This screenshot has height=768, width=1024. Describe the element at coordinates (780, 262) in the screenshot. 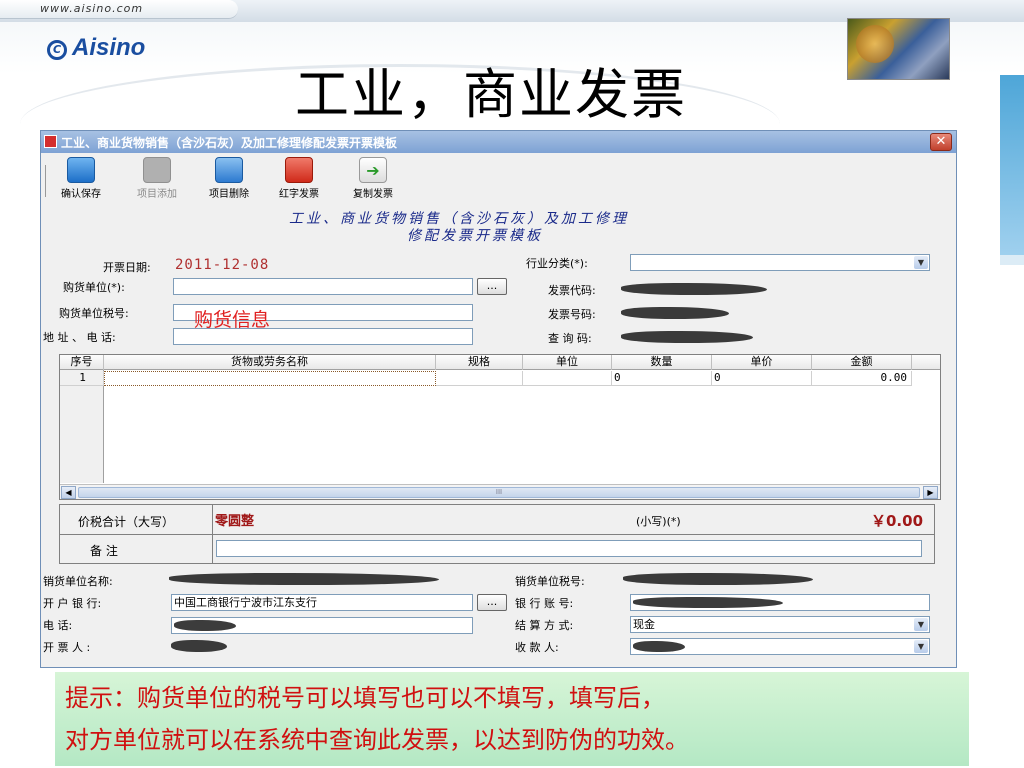

I see `industry-select: ▼` at that location.